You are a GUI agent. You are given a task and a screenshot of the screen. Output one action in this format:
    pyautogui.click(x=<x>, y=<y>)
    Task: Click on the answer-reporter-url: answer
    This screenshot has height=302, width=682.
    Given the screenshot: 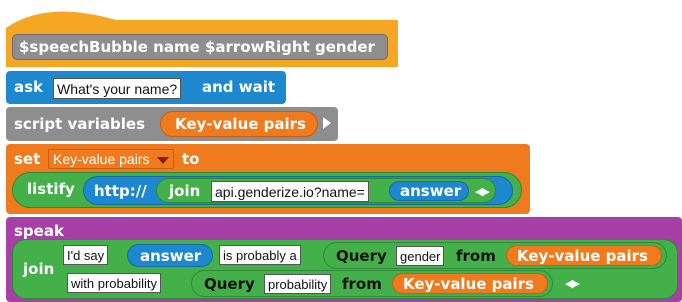 What is the action you would take?
    pyautogui.click(x=429, y=191)
    